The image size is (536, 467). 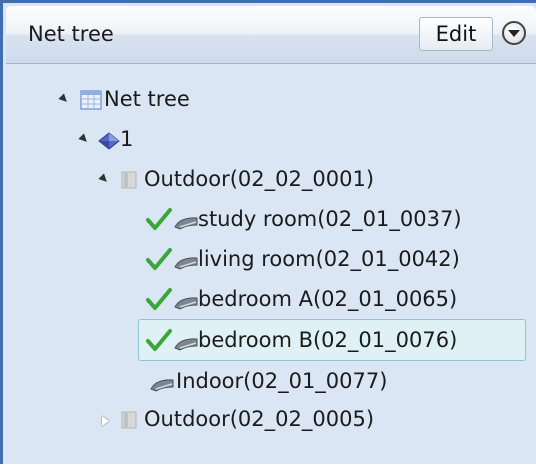 What do you see at coordinates (105, 421) in the screenshot?
I see `expand-closed-icon` at bounding box center [105, 421].